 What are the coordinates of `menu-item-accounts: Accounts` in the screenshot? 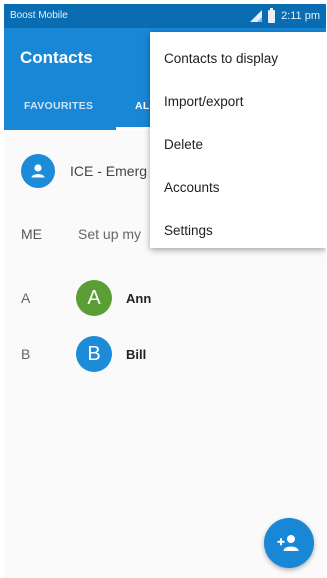 It's located at (238, 187).